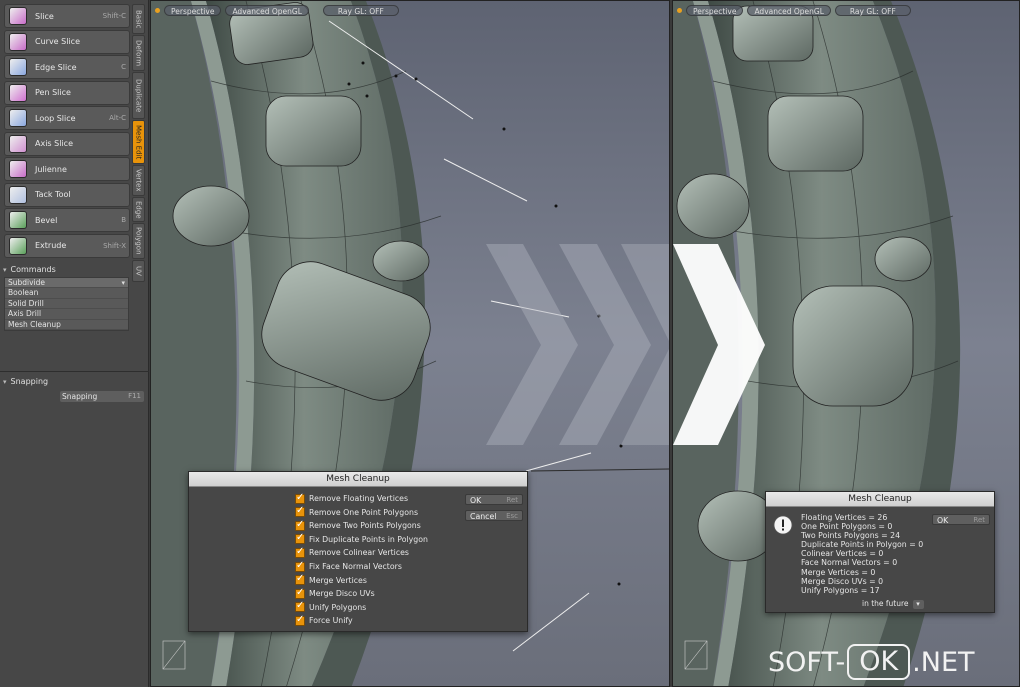 The width and height of the screenshot is (1020, 687). What do you see at coordinates (943, 520) in the screenshot?
I see `result-ok-label: OK` at bounding box center [943, 520].